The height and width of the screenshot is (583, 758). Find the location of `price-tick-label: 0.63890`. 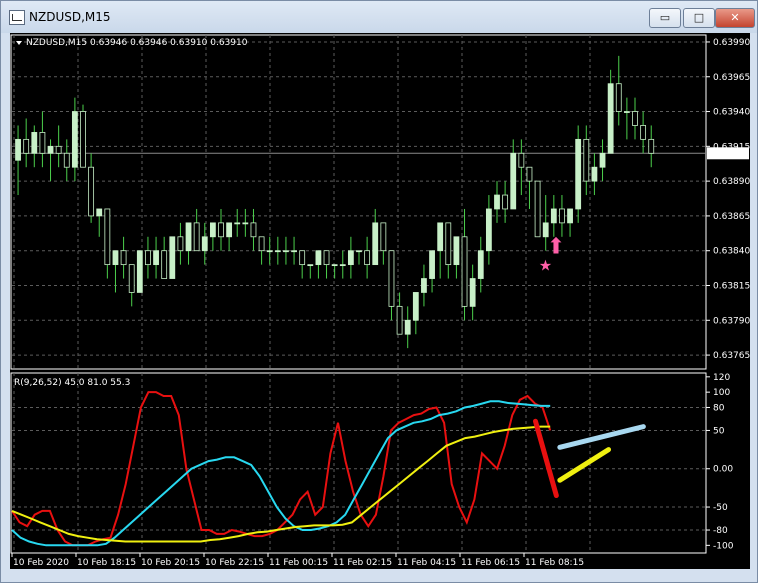

price-tick-label: 0.63890 is located at coordinates (731, 182).